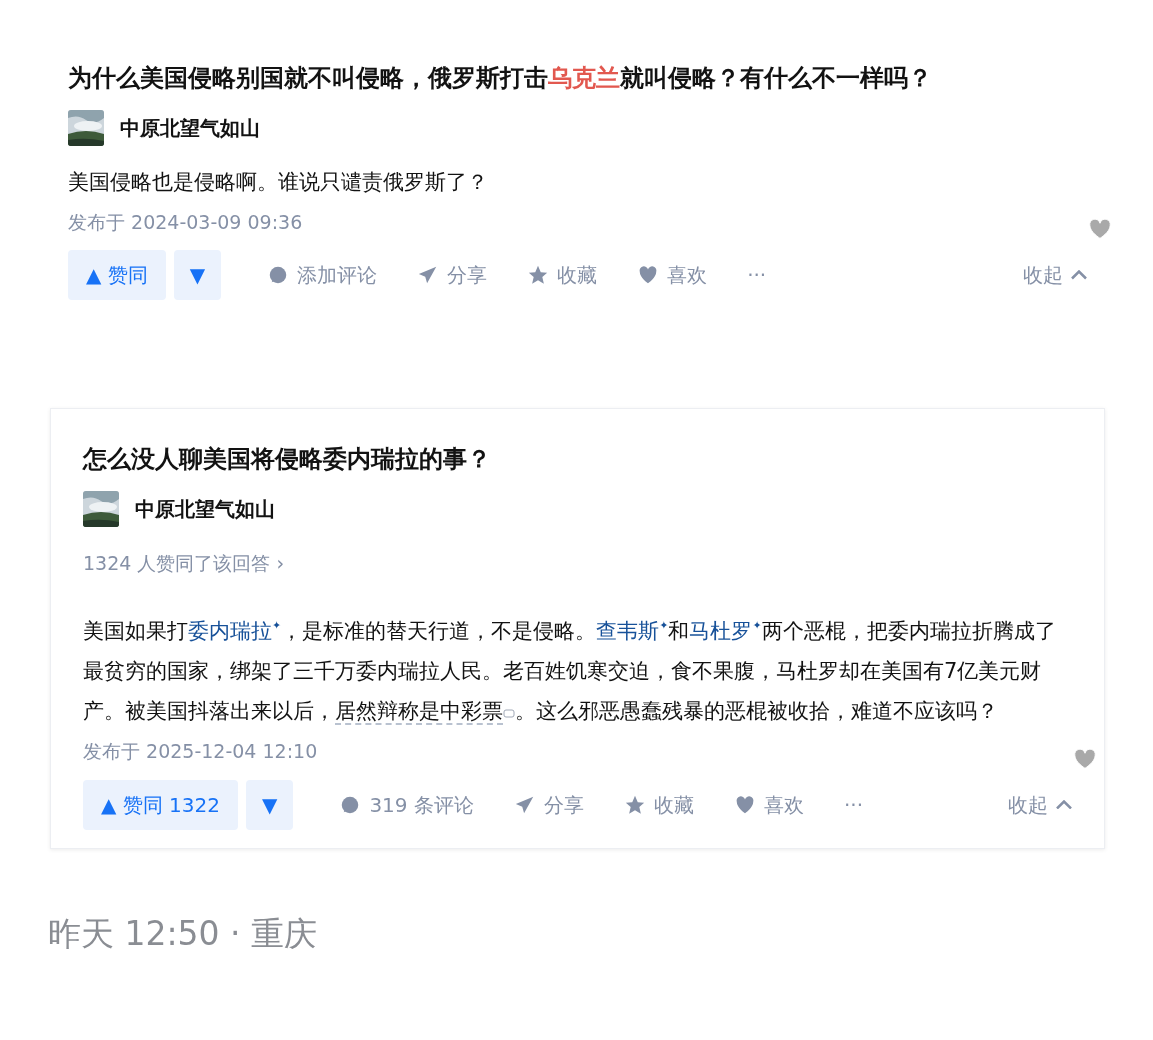  What do you see at coordinates (186, 222) in the screenshot?
I see `publish-date: 发布于 2024-03-09 09:36` at bounding box center [186, 222].